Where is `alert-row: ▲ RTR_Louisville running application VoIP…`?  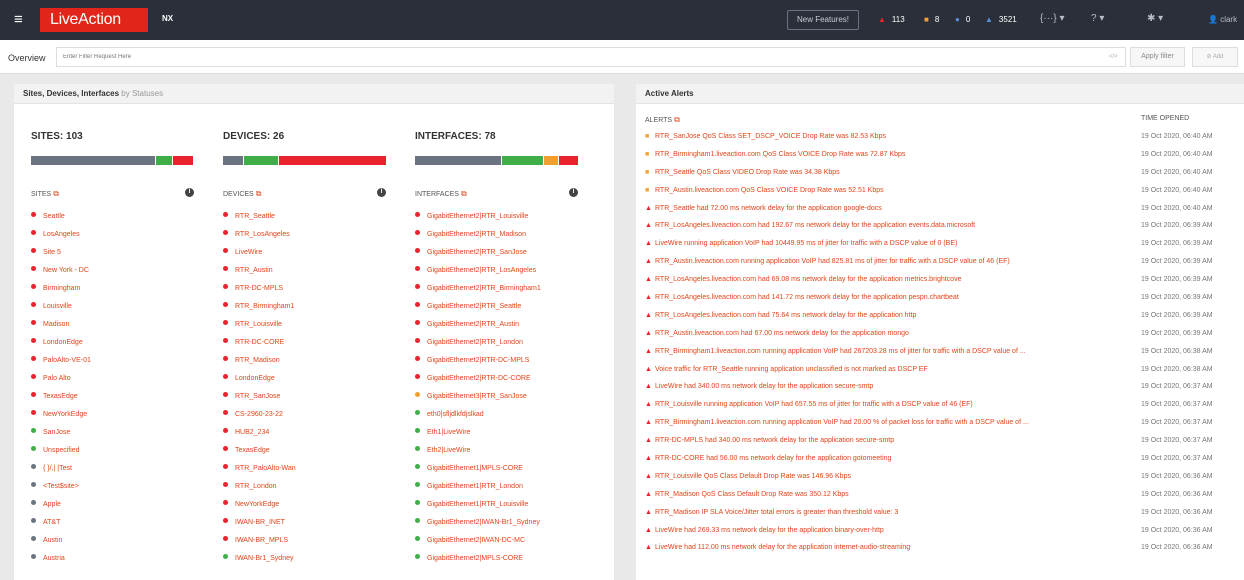
alert-row: ▲ RTR_Louisville running application VoIP… is located at coordinates (943, 408).